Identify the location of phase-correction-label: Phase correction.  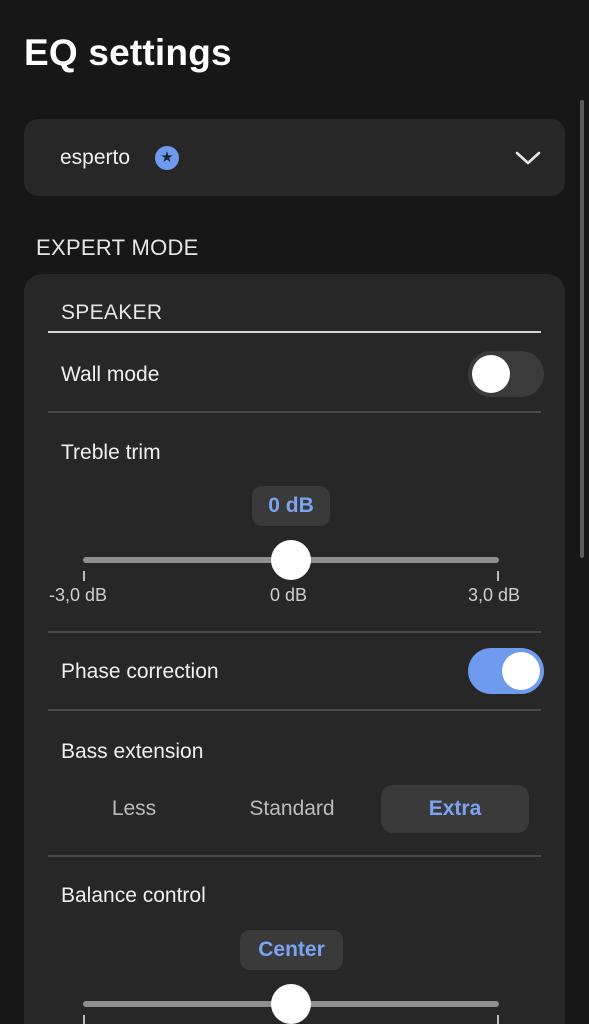
(140, 671).